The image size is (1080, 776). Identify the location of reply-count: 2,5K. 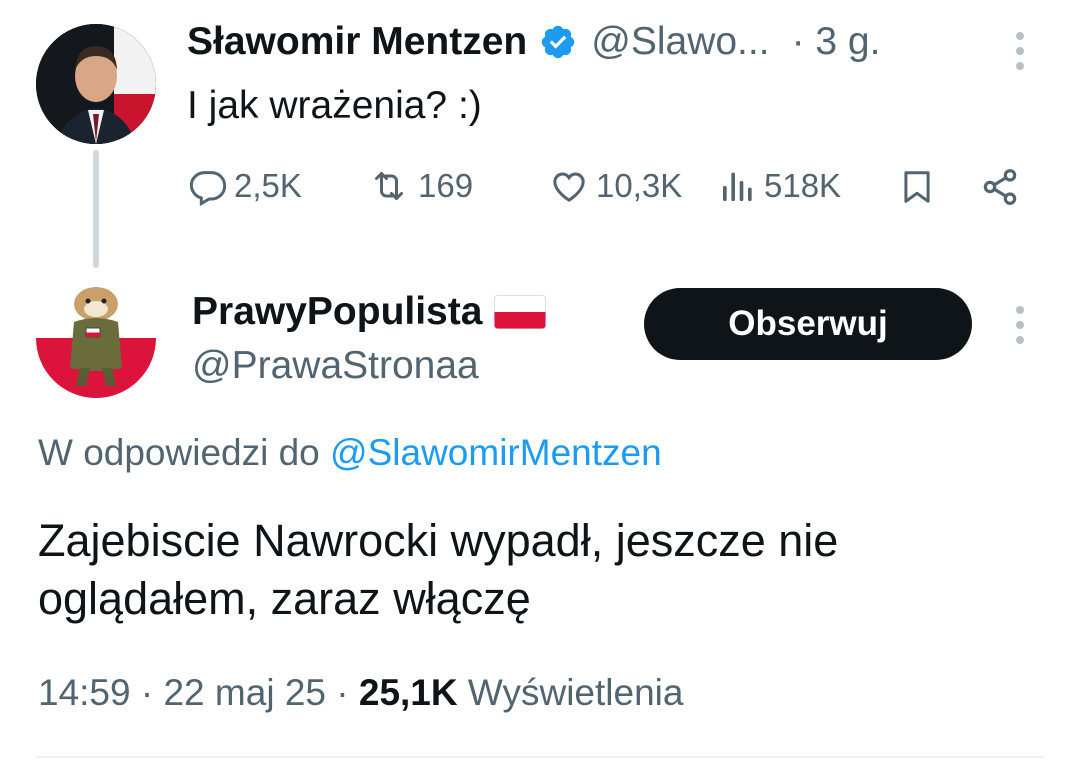
(268, 185).